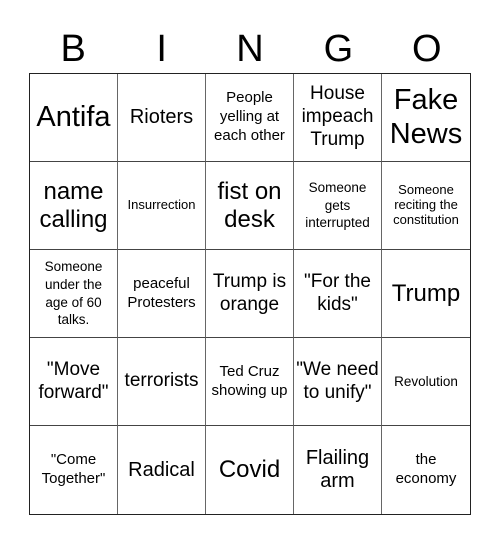 This screenshot has width=500, height=544. I want to click on bingo-cell: "For the kids", so click(338, 294).